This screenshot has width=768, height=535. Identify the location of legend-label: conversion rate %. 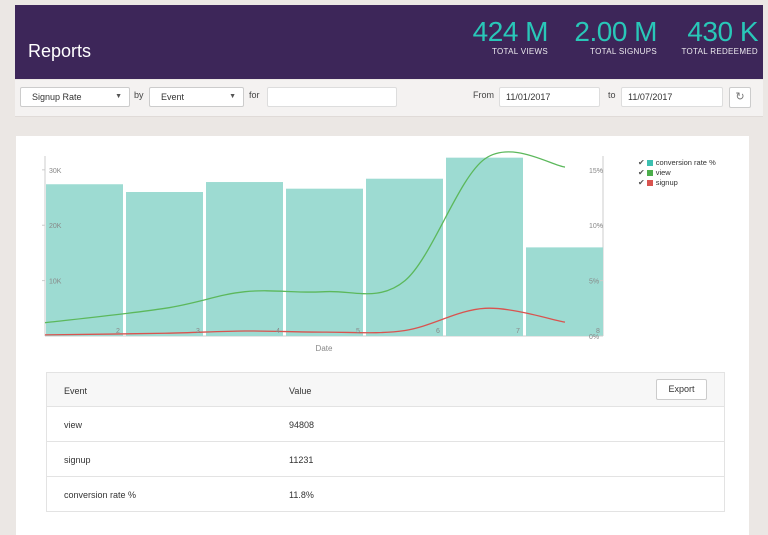
(685, 162).